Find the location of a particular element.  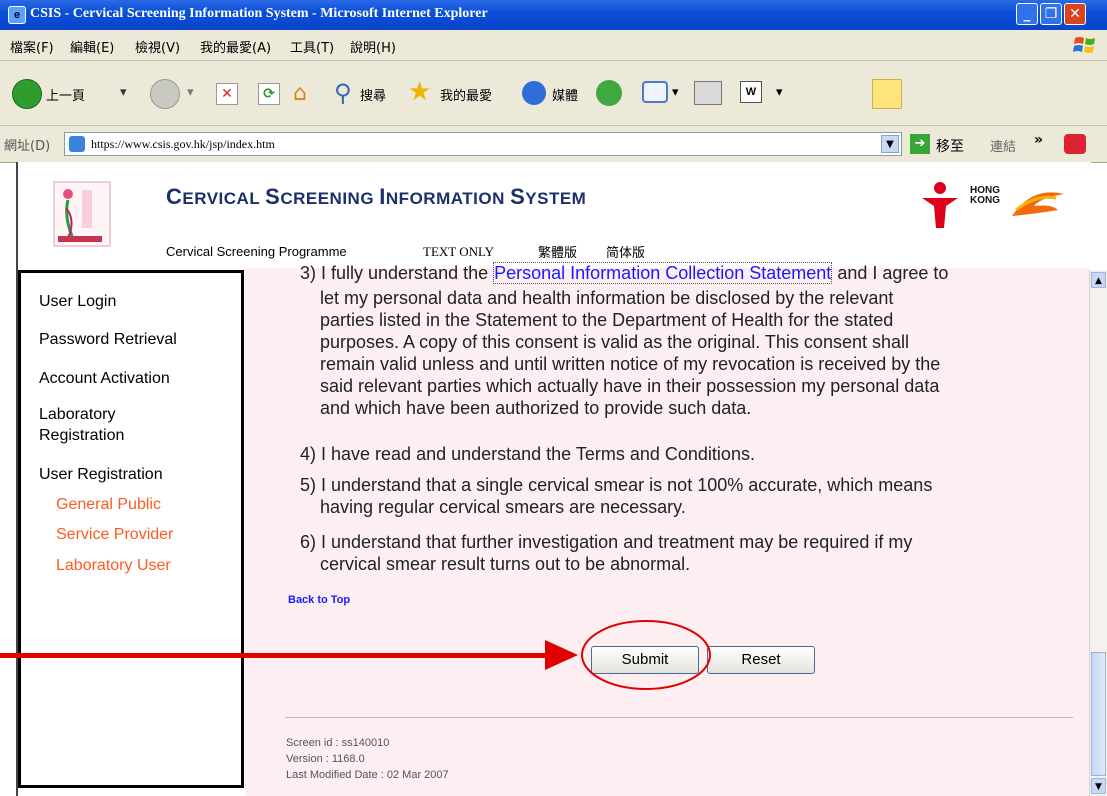

scroll-up-icon: ▲ is located at coordinates (1098, 280).